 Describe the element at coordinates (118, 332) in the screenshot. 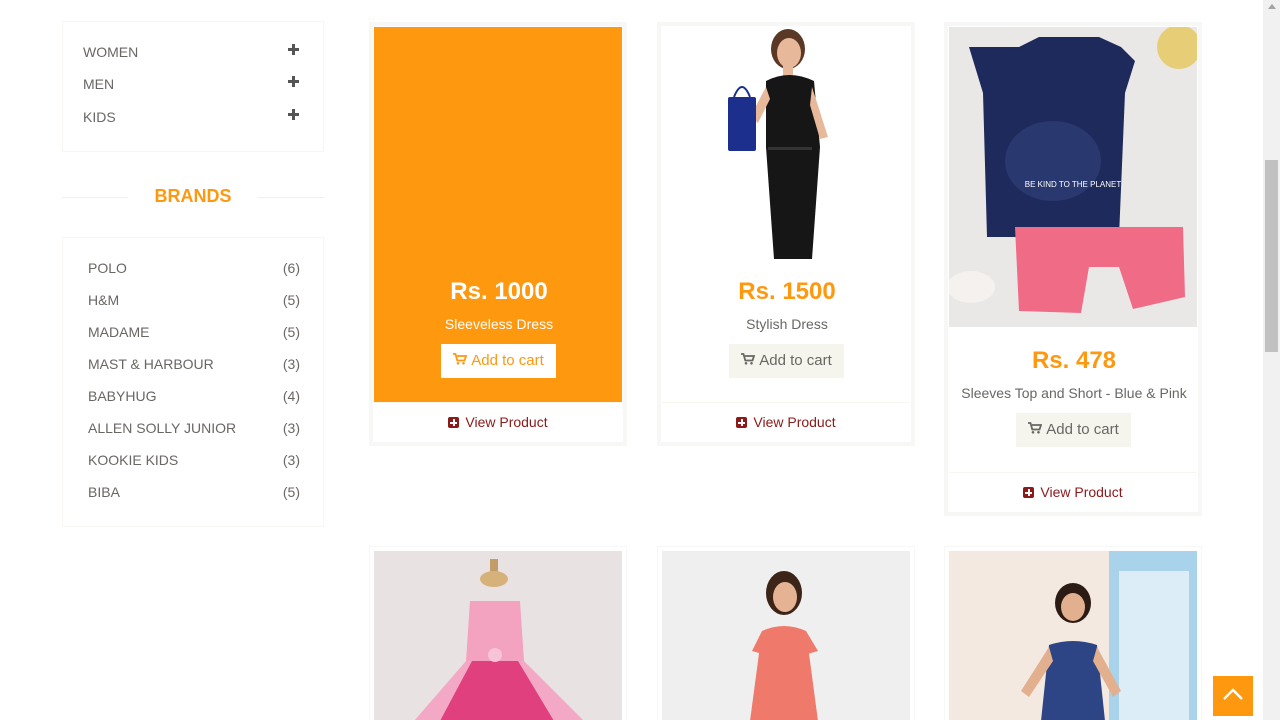

I see `brand-name: MADAME` at that location.